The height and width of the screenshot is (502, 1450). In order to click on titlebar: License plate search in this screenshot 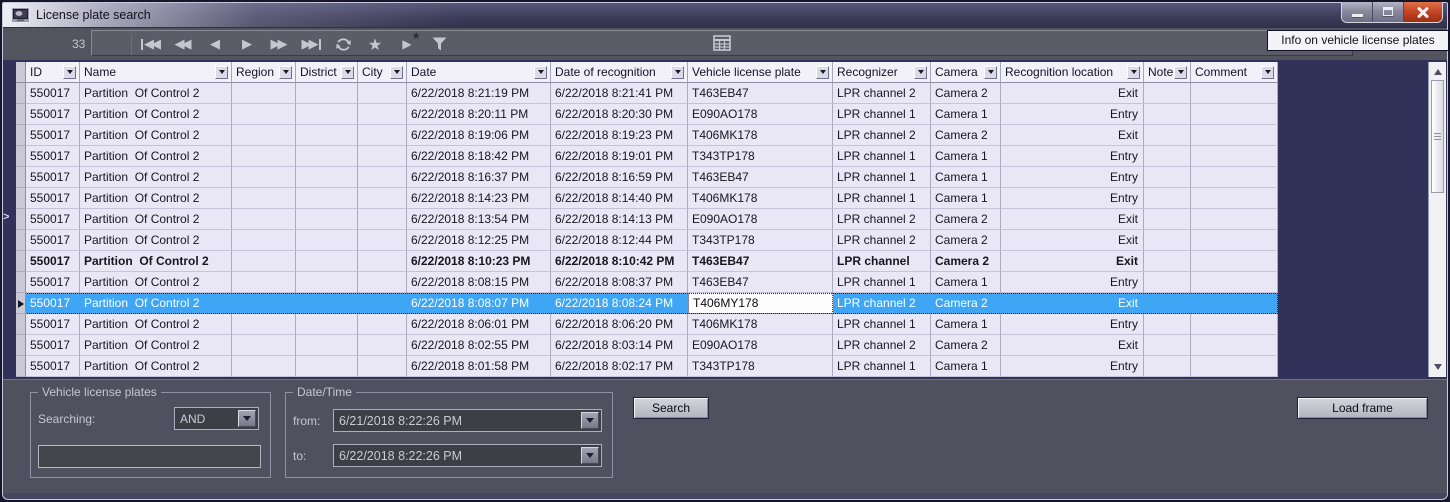, I will do `click(725, 15)`.